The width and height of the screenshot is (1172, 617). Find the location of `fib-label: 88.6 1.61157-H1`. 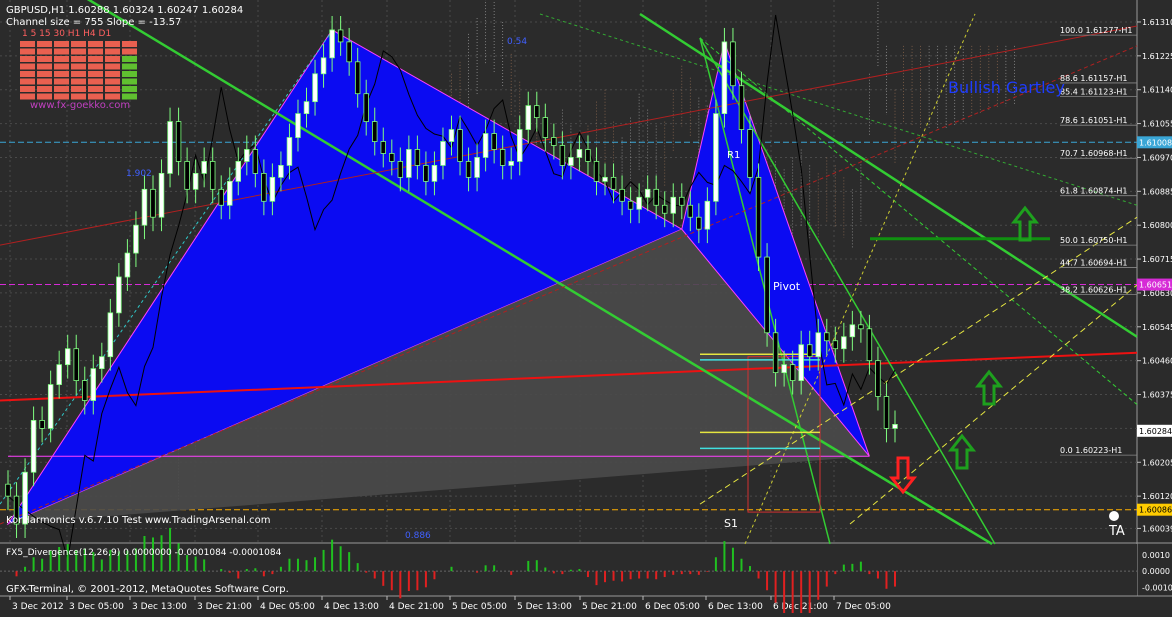

fib-label: 88.6 1.61157-H1 is located at coordinates (1093, 78).